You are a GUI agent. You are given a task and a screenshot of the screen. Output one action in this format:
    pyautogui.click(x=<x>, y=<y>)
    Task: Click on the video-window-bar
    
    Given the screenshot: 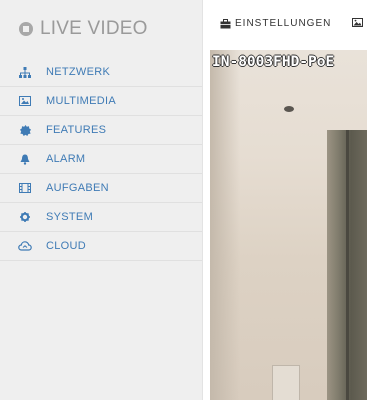 What is the action you would take?
    pyautogui.click(x=347, y=265)
    